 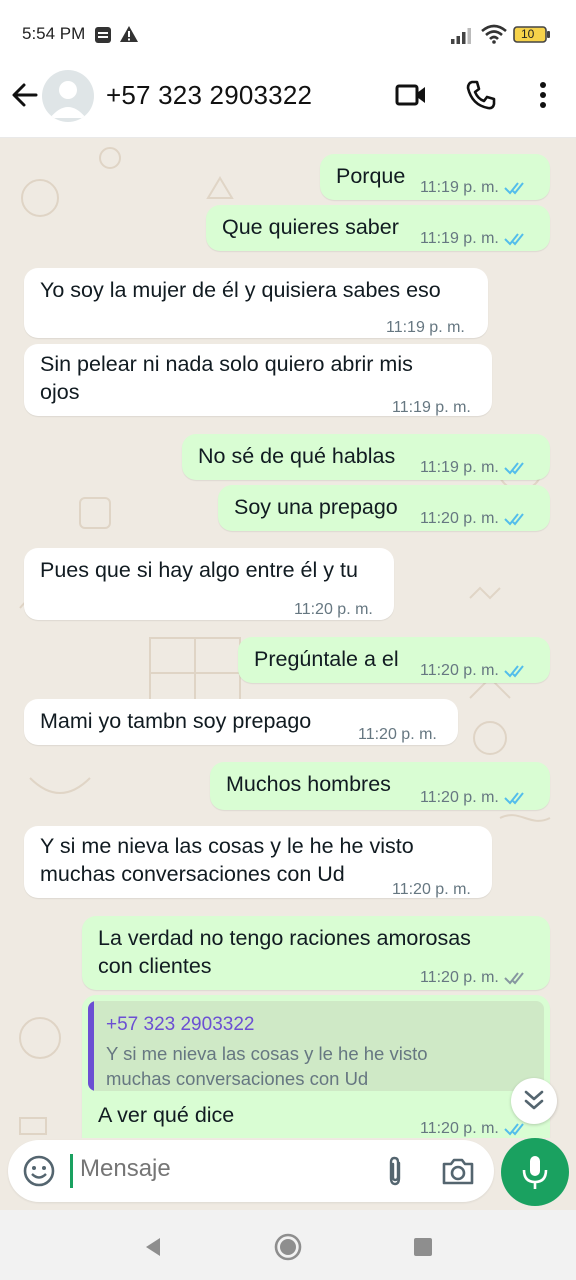 I want to click on message-text: Porque, so click(x=371, y=176).